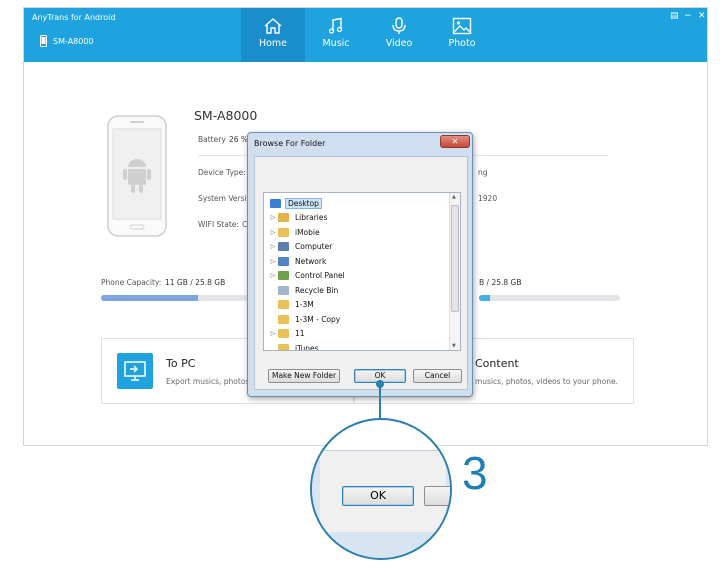  I want to click on desktop-icon, so click(275, 203).